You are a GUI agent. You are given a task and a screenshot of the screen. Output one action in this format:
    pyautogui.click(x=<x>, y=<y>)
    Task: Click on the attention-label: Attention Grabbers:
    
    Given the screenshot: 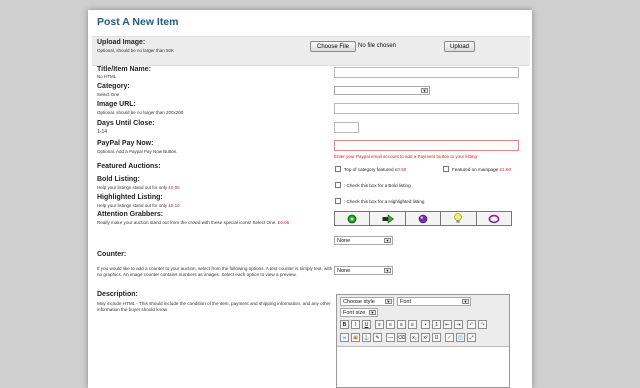 What is the action you would take?
    pyautogui.click(x=130, y=214)
    